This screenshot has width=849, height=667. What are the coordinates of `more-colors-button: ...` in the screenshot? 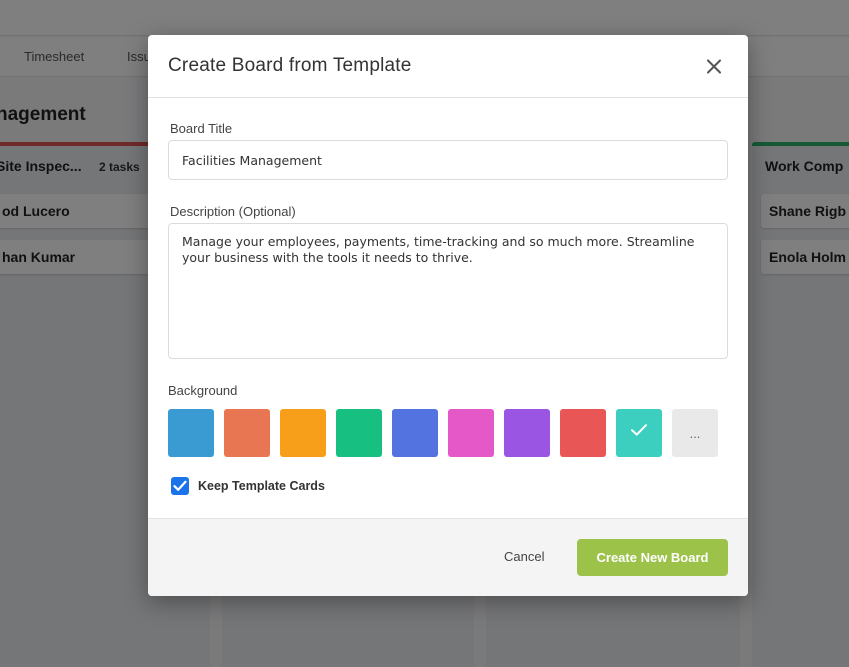 It's located at (695, 433).